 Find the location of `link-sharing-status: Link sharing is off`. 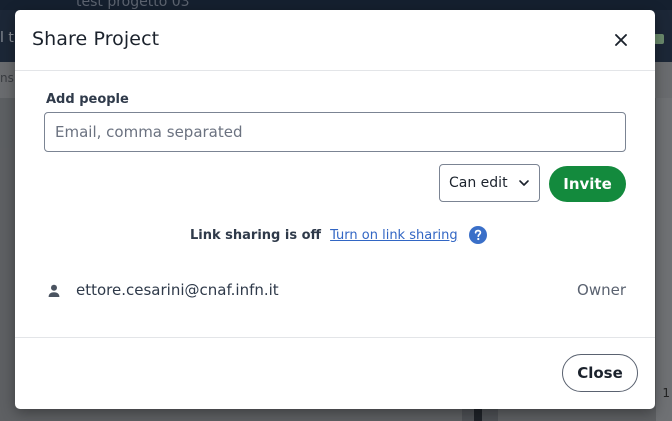

link-sharing-status: Link sharing is off is located at coordinates (256, 235).